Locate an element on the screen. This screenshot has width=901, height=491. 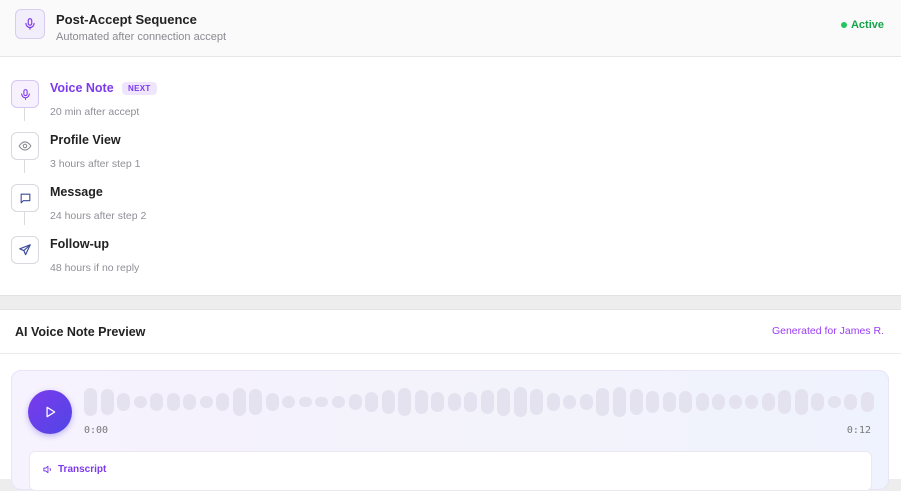
sequence-title: Post-Accept Sequence is located at coordinates (126, 19).